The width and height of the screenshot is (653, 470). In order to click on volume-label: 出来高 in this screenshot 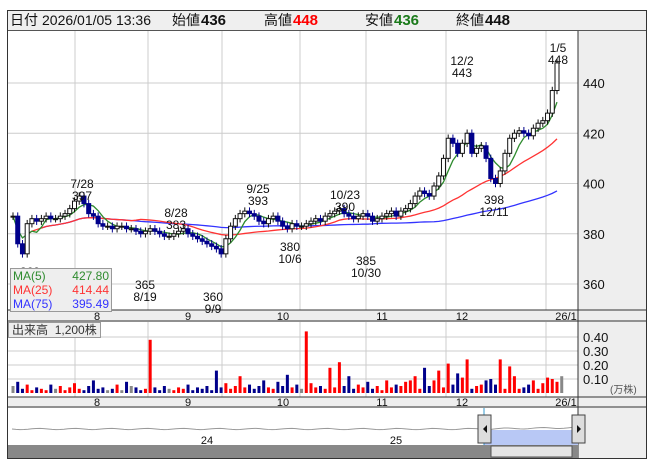, I will do `click(30, 330)`.